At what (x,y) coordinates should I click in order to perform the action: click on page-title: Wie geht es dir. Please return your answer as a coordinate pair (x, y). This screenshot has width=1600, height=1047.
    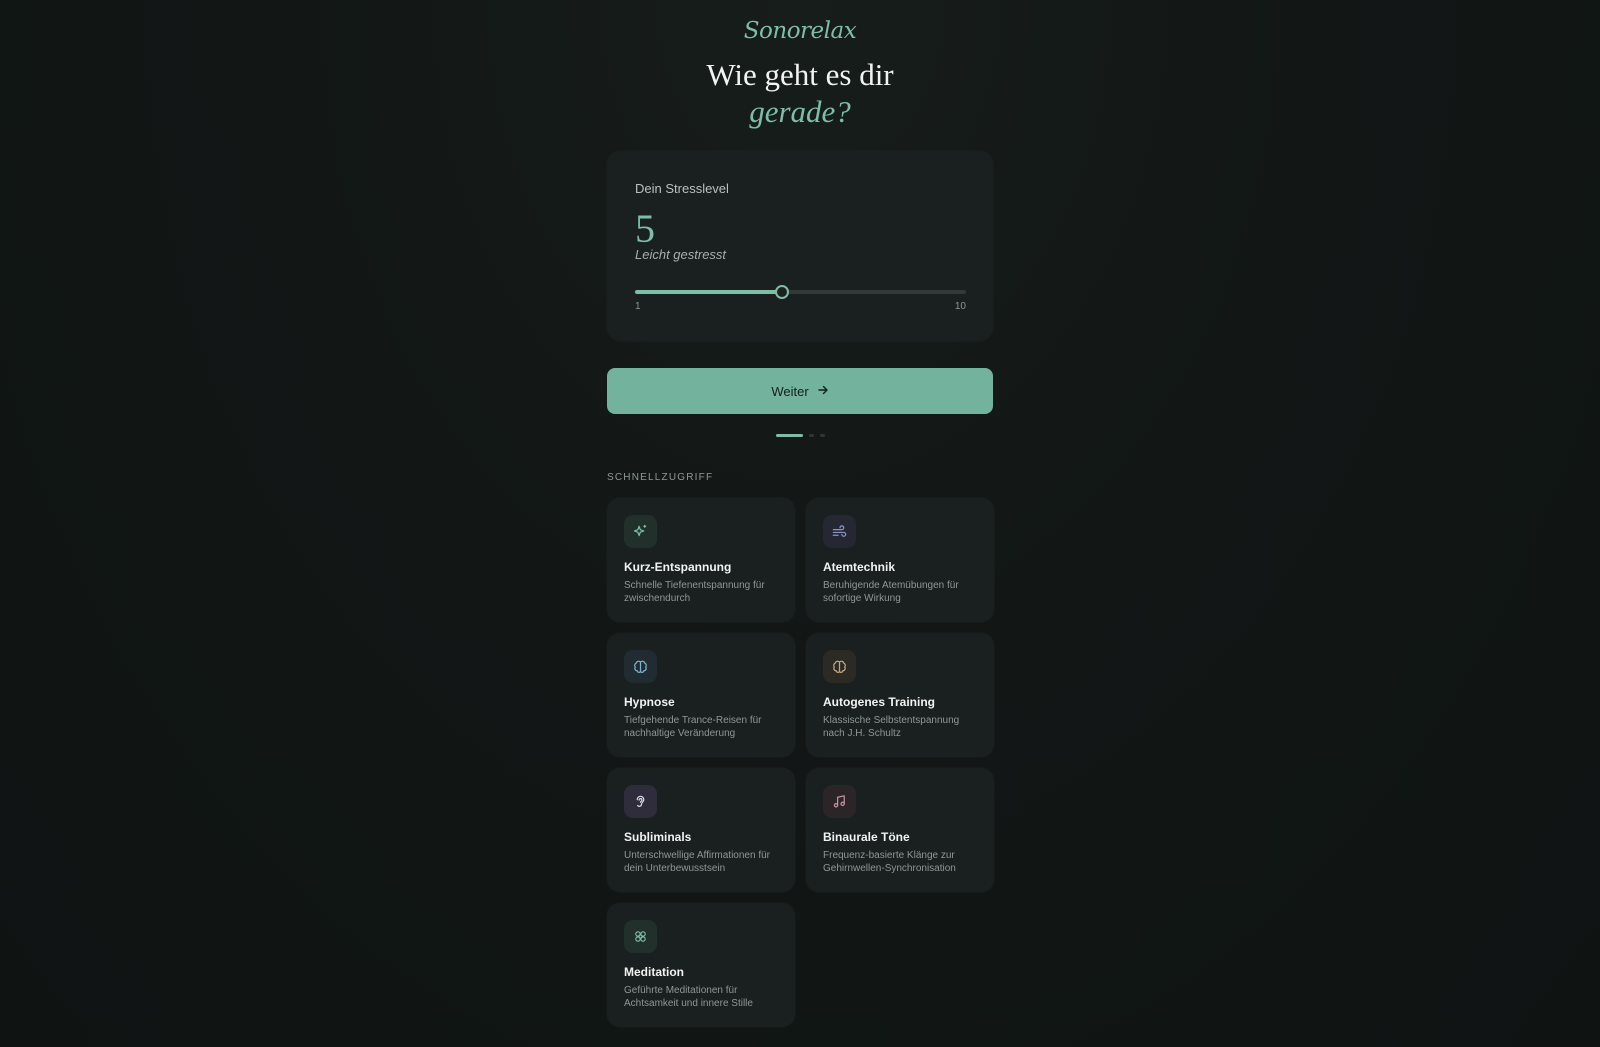
    Looking at the image, I should click on (800, 74).